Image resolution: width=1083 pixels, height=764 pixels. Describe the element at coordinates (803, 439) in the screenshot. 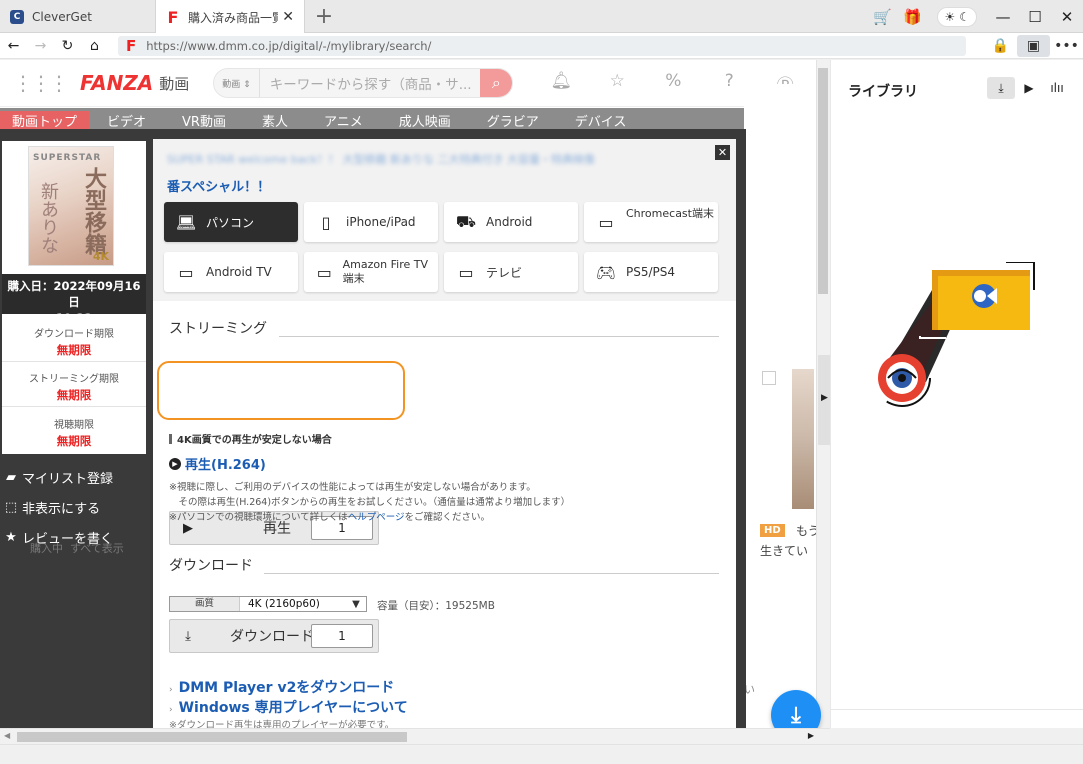

I see `video-thumbnail` at that location.